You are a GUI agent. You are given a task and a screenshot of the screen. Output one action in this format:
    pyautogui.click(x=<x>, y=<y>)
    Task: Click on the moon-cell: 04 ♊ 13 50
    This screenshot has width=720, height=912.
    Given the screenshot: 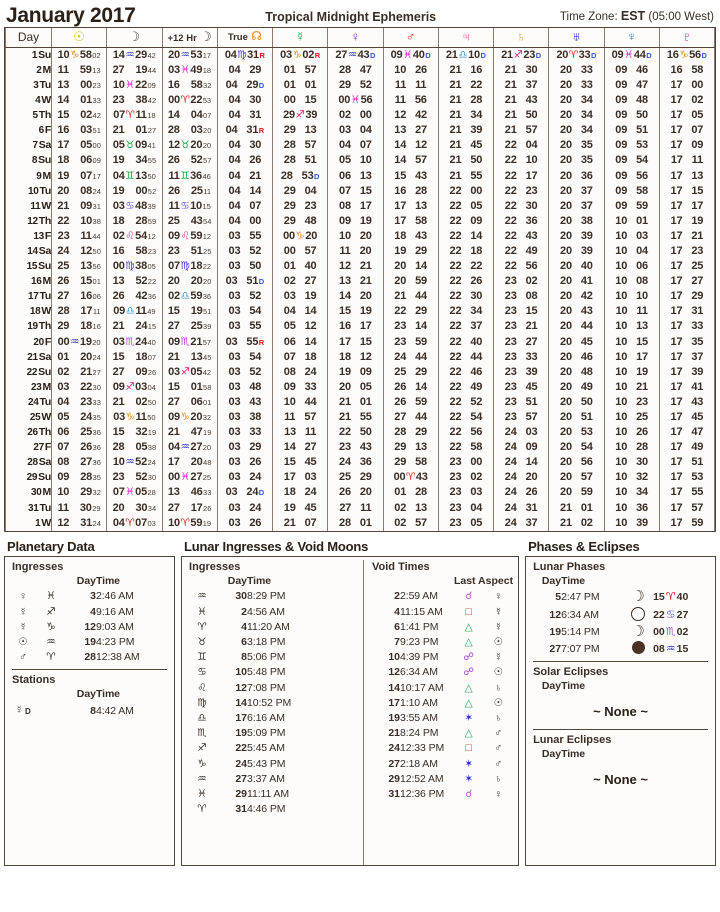 What is the action you would take?
    pyautogui.click(x=134, y=176)
    